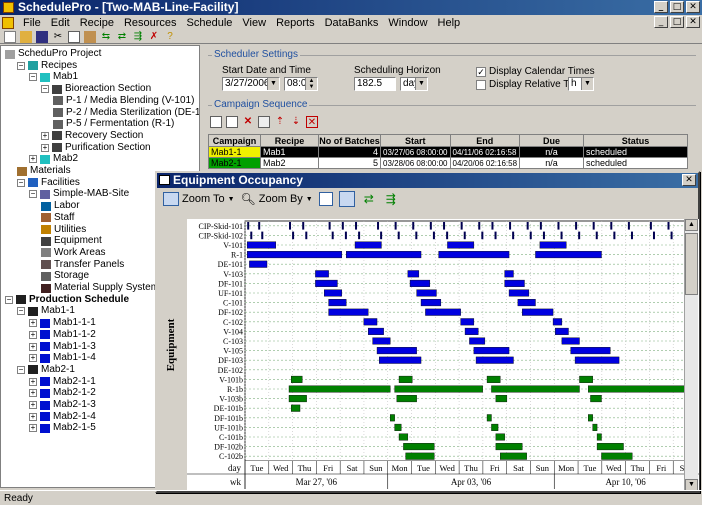 This screenshot has height=505, width=702. Describe the element at coordinates (57, 218) in the screenshot. I see `tree-item: Staff` at that location.